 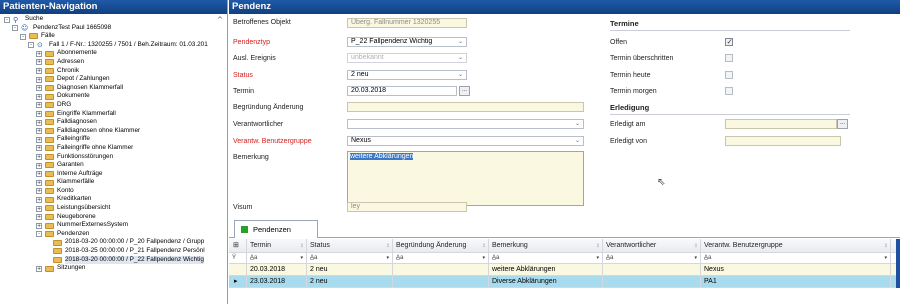 I want to click on pendenztyp-select: P_22 Fallpendenz Wichtig ⌄, so click(x=407, y=42).